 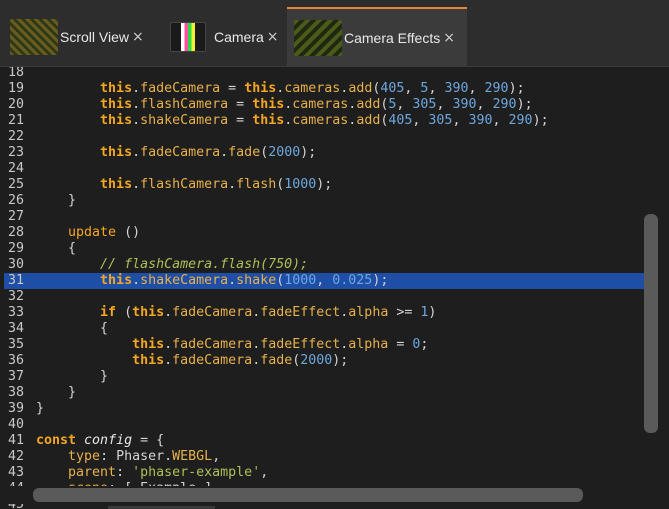 I want to click on code-line: 40, so click(x=324, y=425).